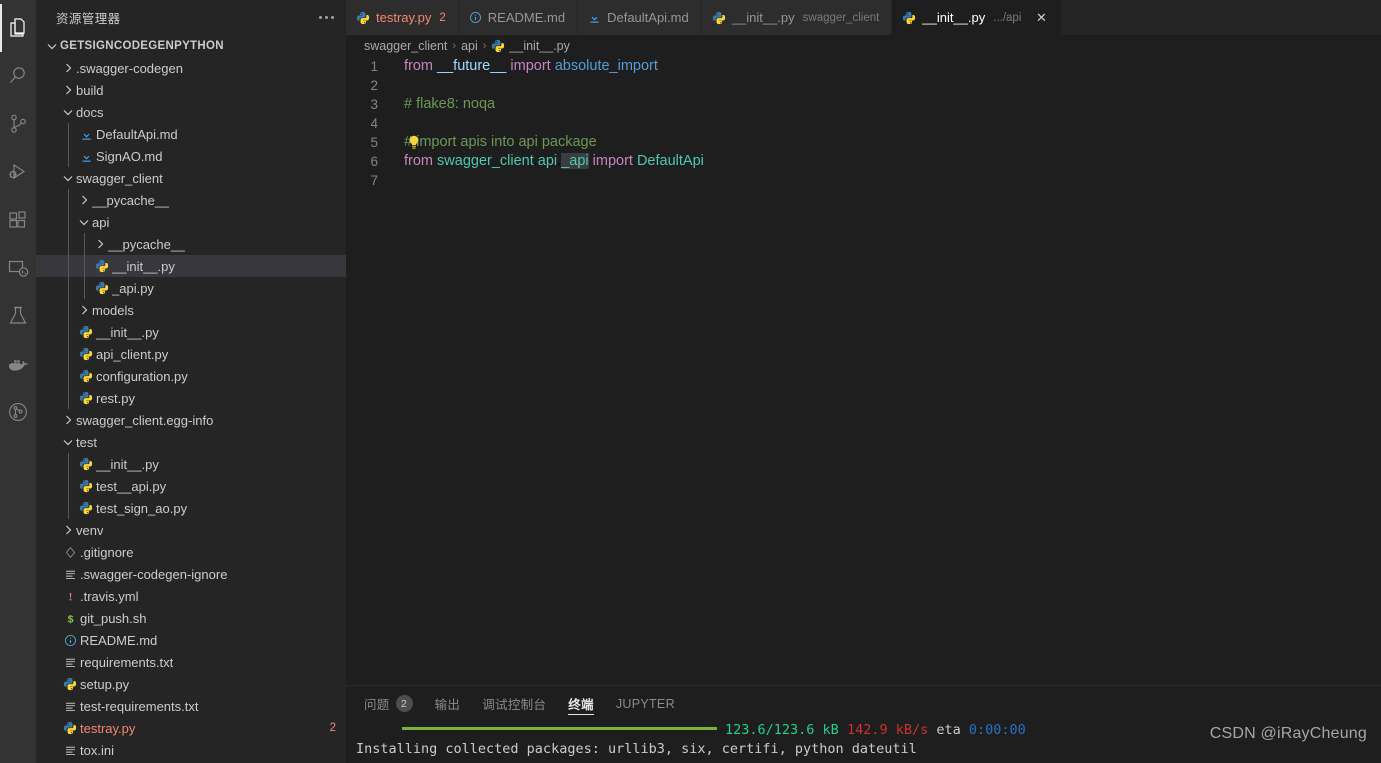 The height and width of the screenshot is (763, 1381). What do you see at coordinates (191, 530) in the screenshot?
I see `tree-folder-row: venv` at bounding box center [191, 530].